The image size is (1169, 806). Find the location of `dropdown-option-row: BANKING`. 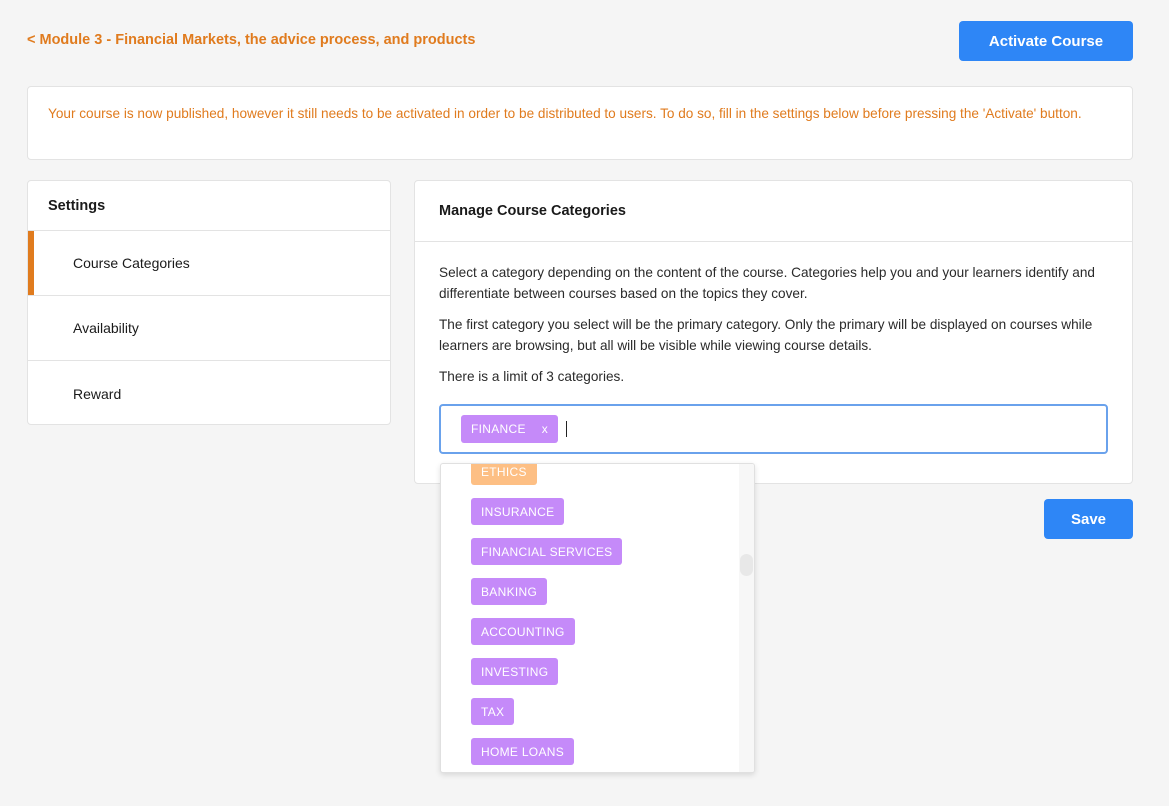

dropdown-option-row: BANKING is located at coordinates (546, 598).